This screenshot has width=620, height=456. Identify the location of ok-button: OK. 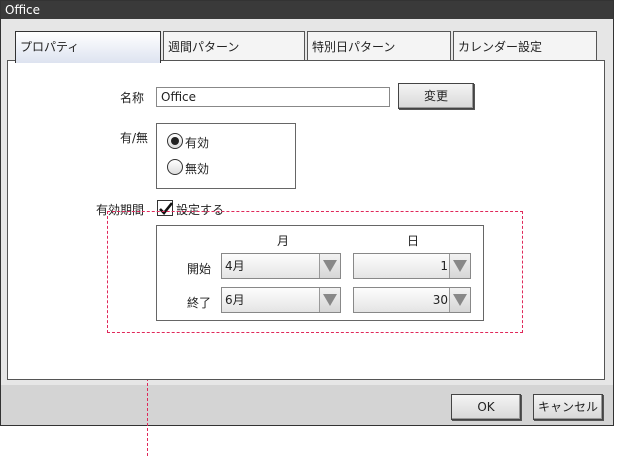
(486, 407).